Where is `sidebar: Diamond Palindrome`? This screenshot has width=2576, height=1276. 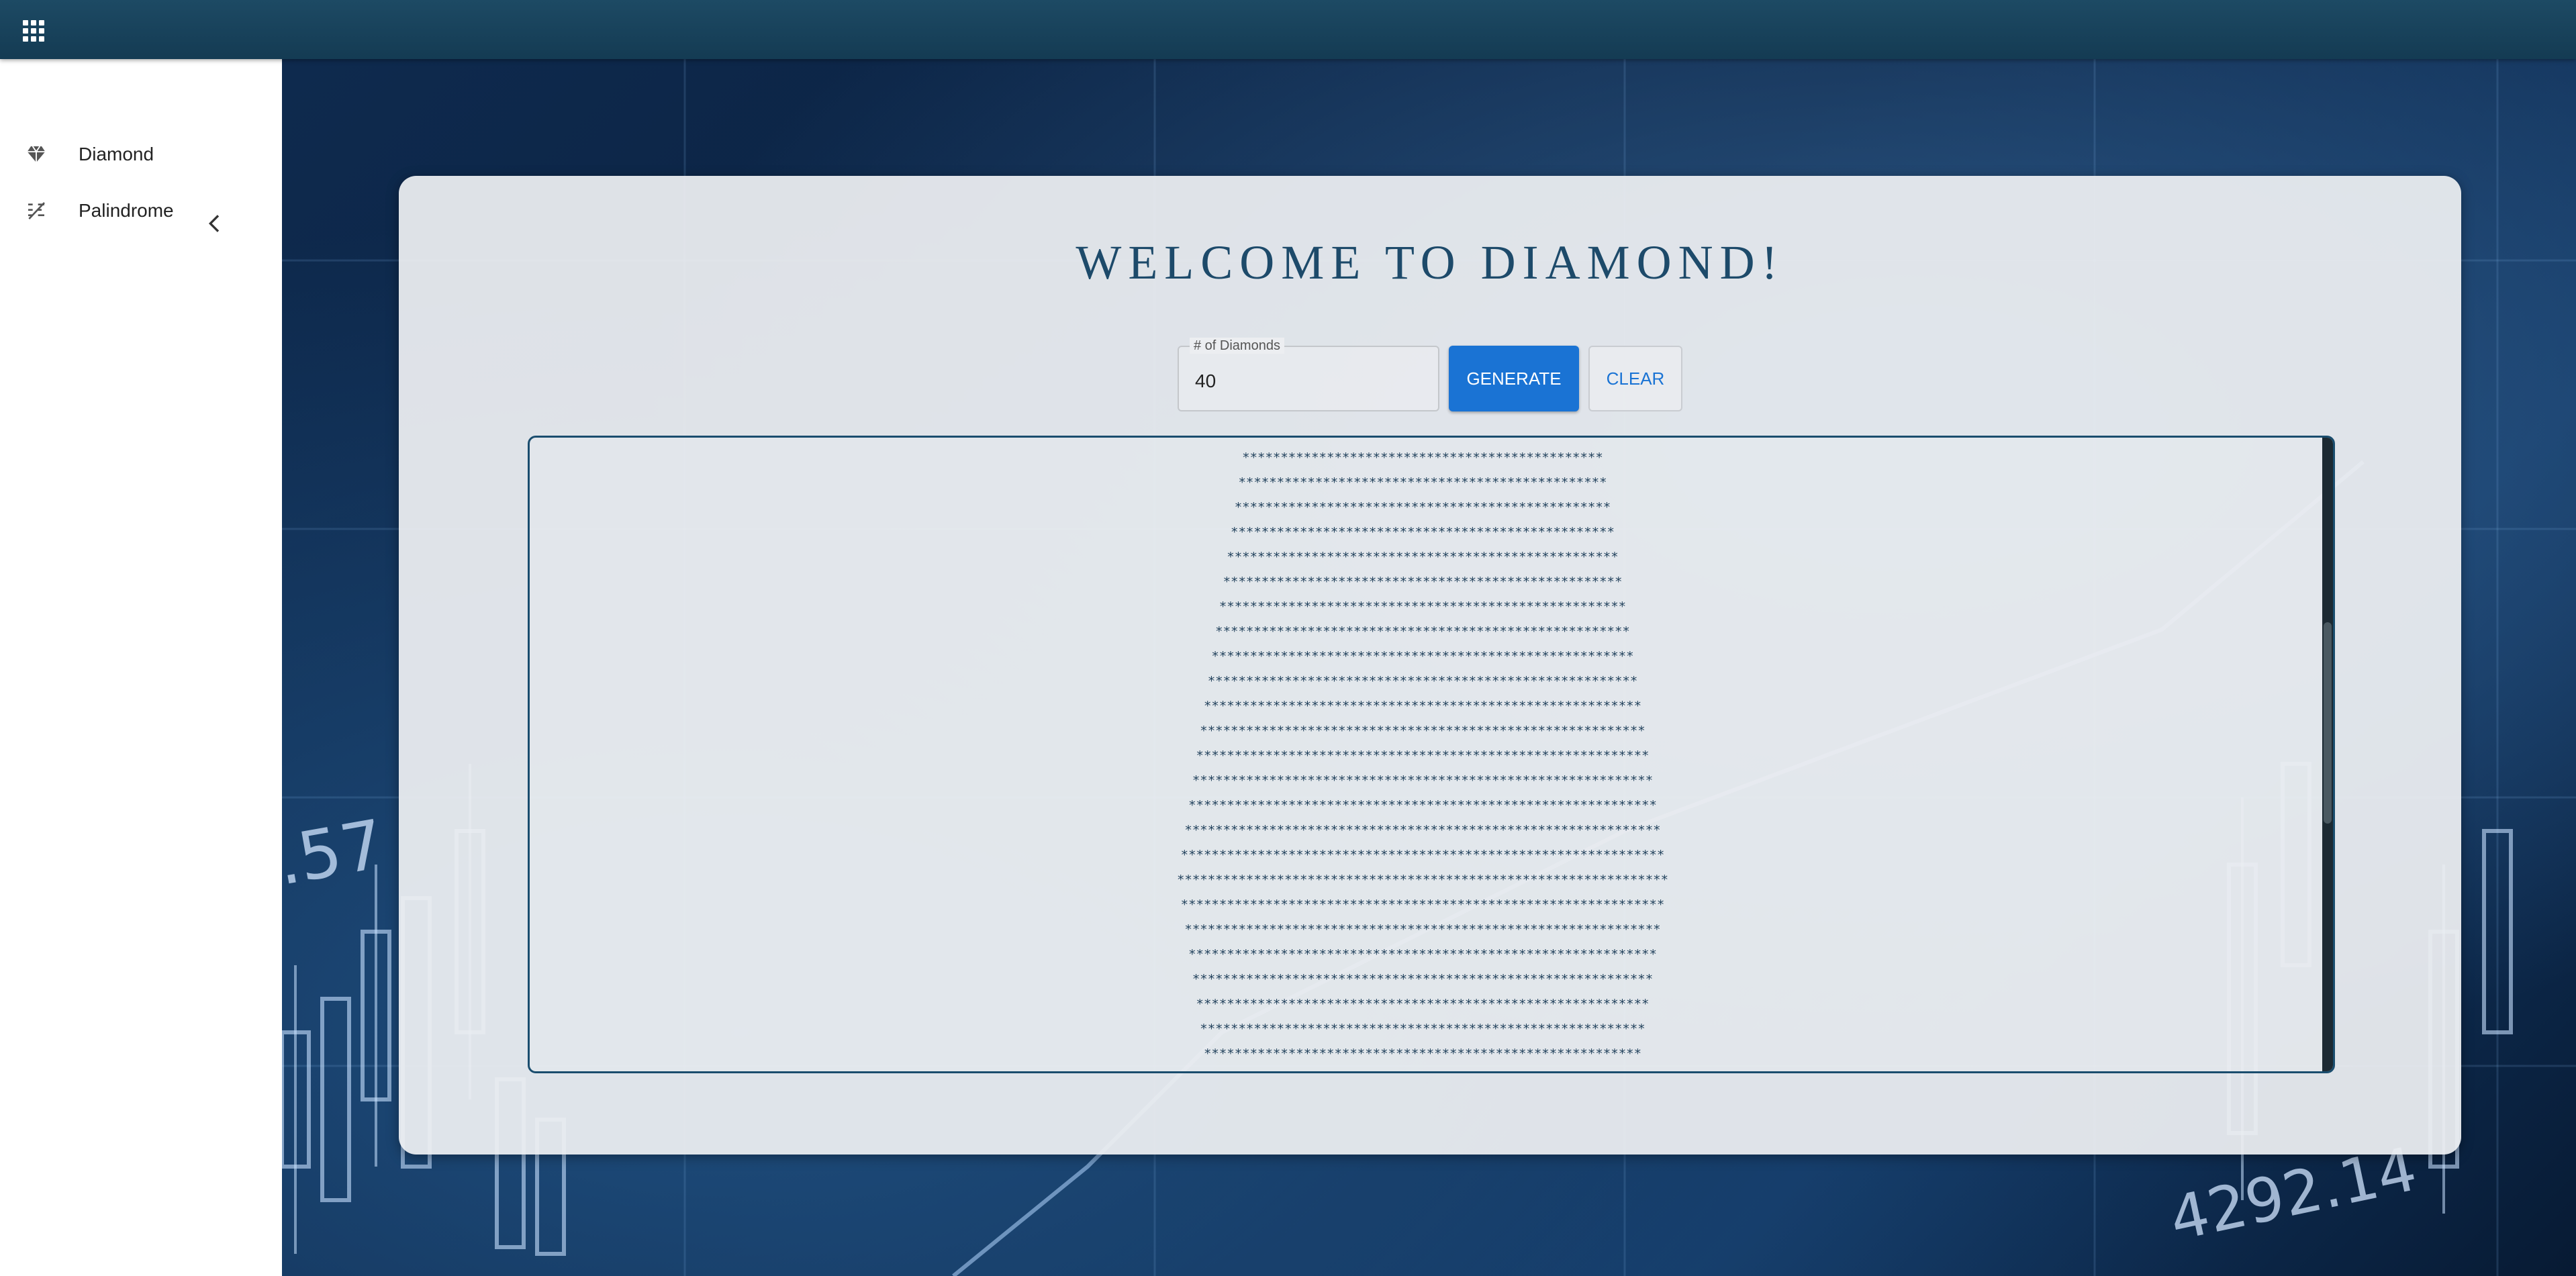
sidebar: Diamond Palindrome is located at coordinates (141, 668).